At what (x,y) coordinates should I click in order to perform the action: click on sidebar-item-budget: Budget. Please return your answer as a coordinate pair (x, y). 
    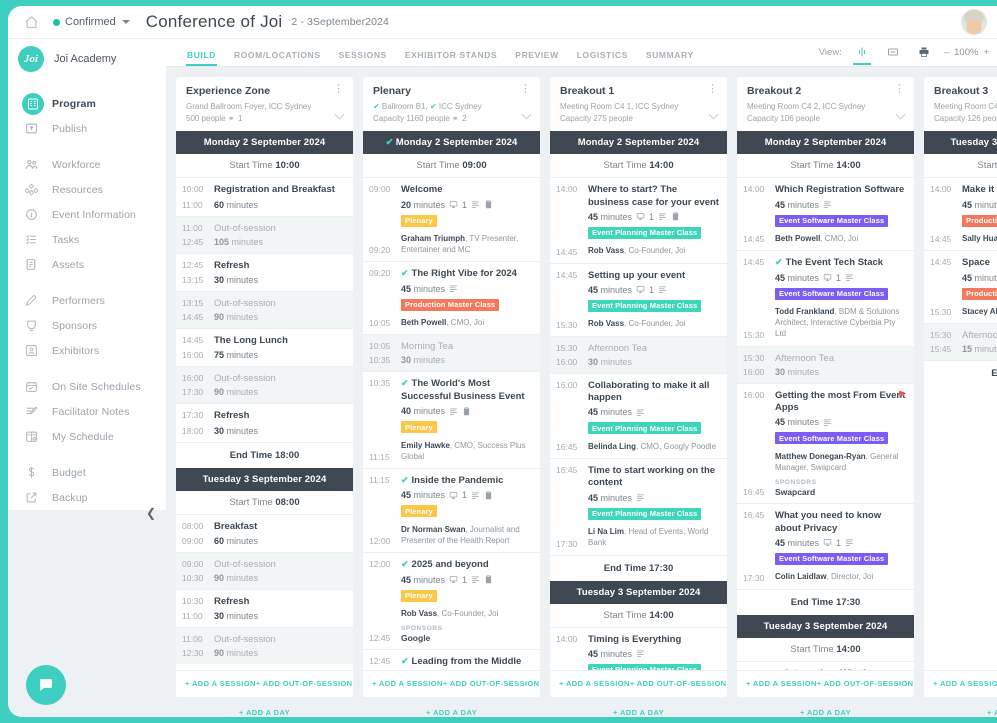
    Looking at the image, I should click on (87, 472).